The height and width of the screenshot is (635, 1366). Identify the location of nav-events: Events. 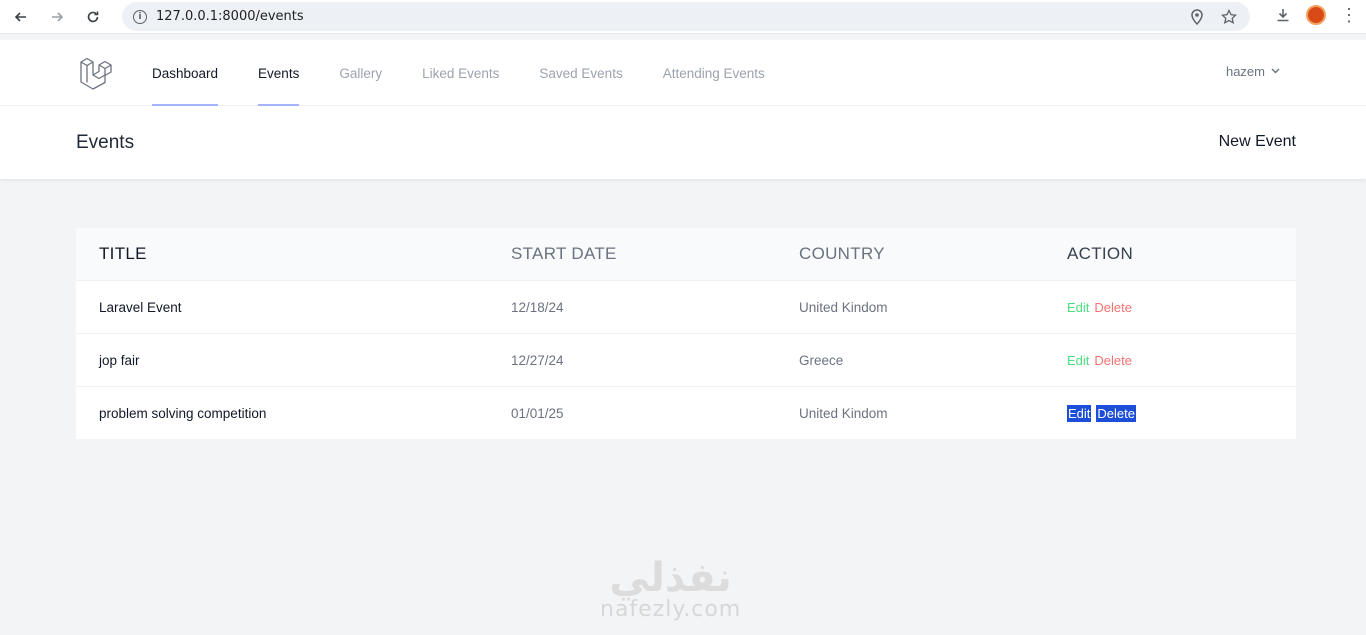
(279, 73).